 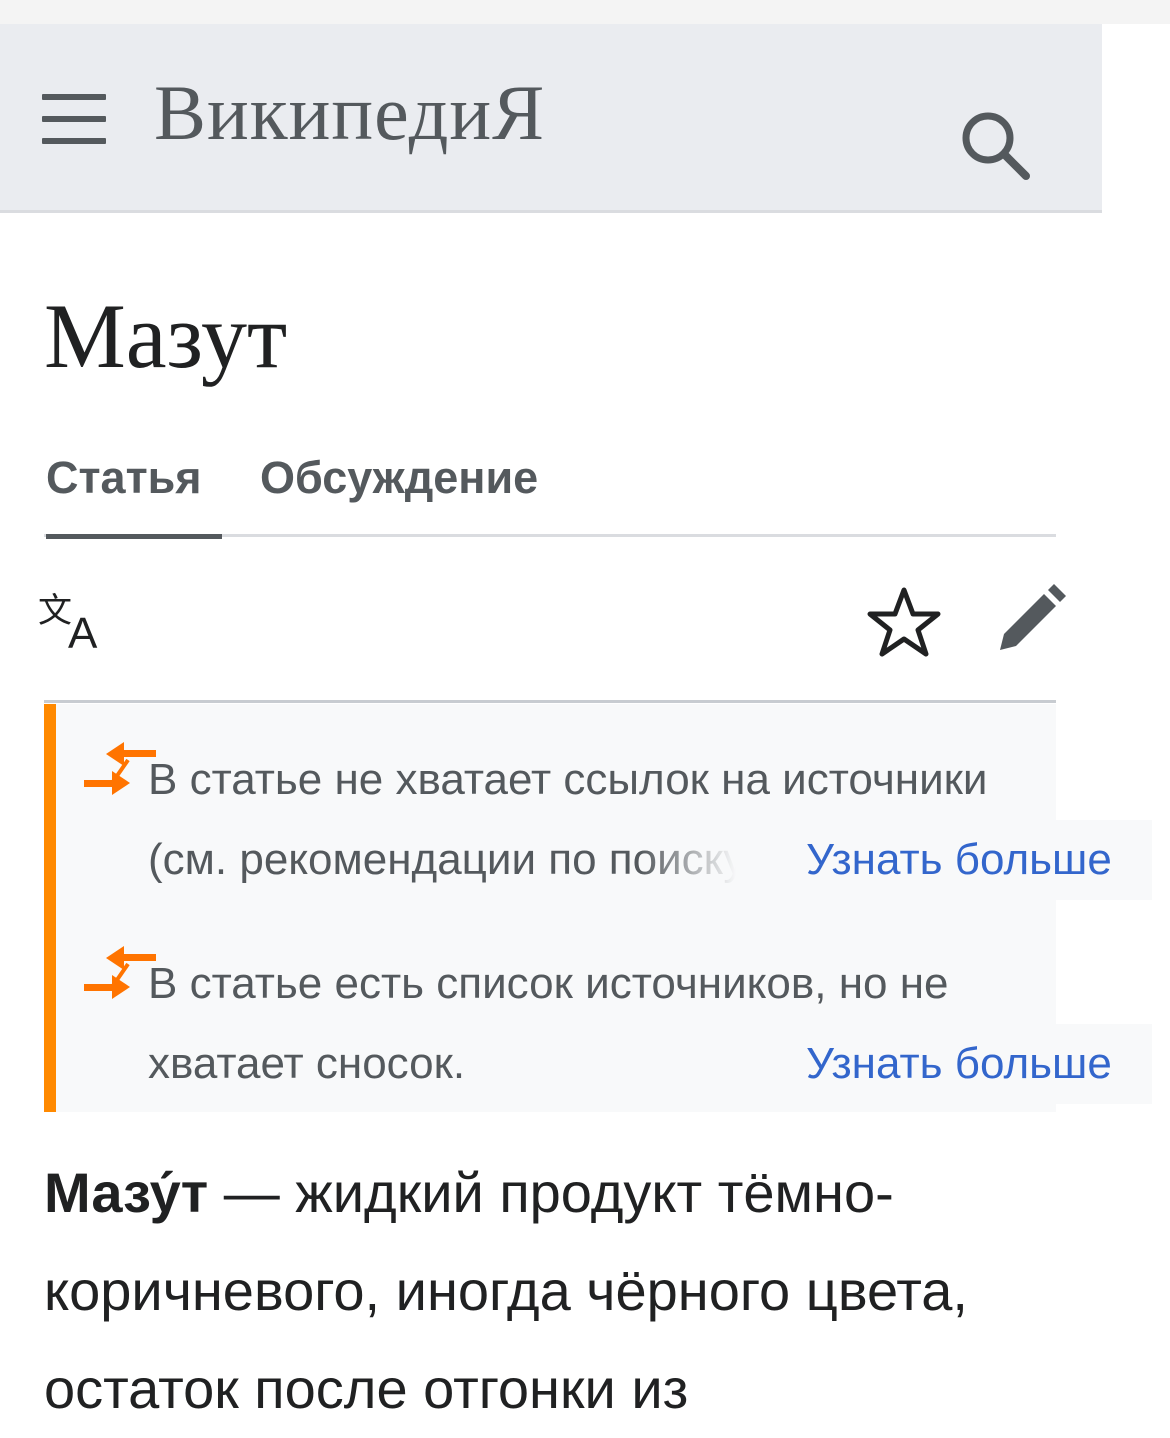 I want to click on notice-line2: (см. рекомендации по поиску)., so click(x=448, y=859).